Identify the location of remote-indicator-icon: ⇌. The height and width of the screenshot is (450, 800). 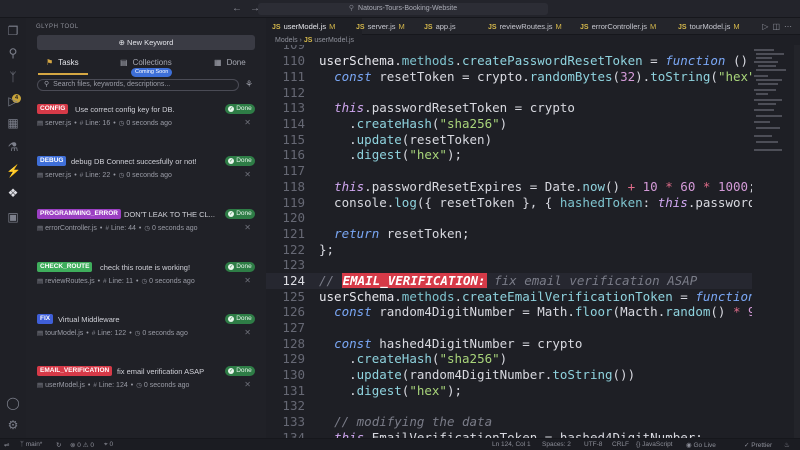
(6, 445).